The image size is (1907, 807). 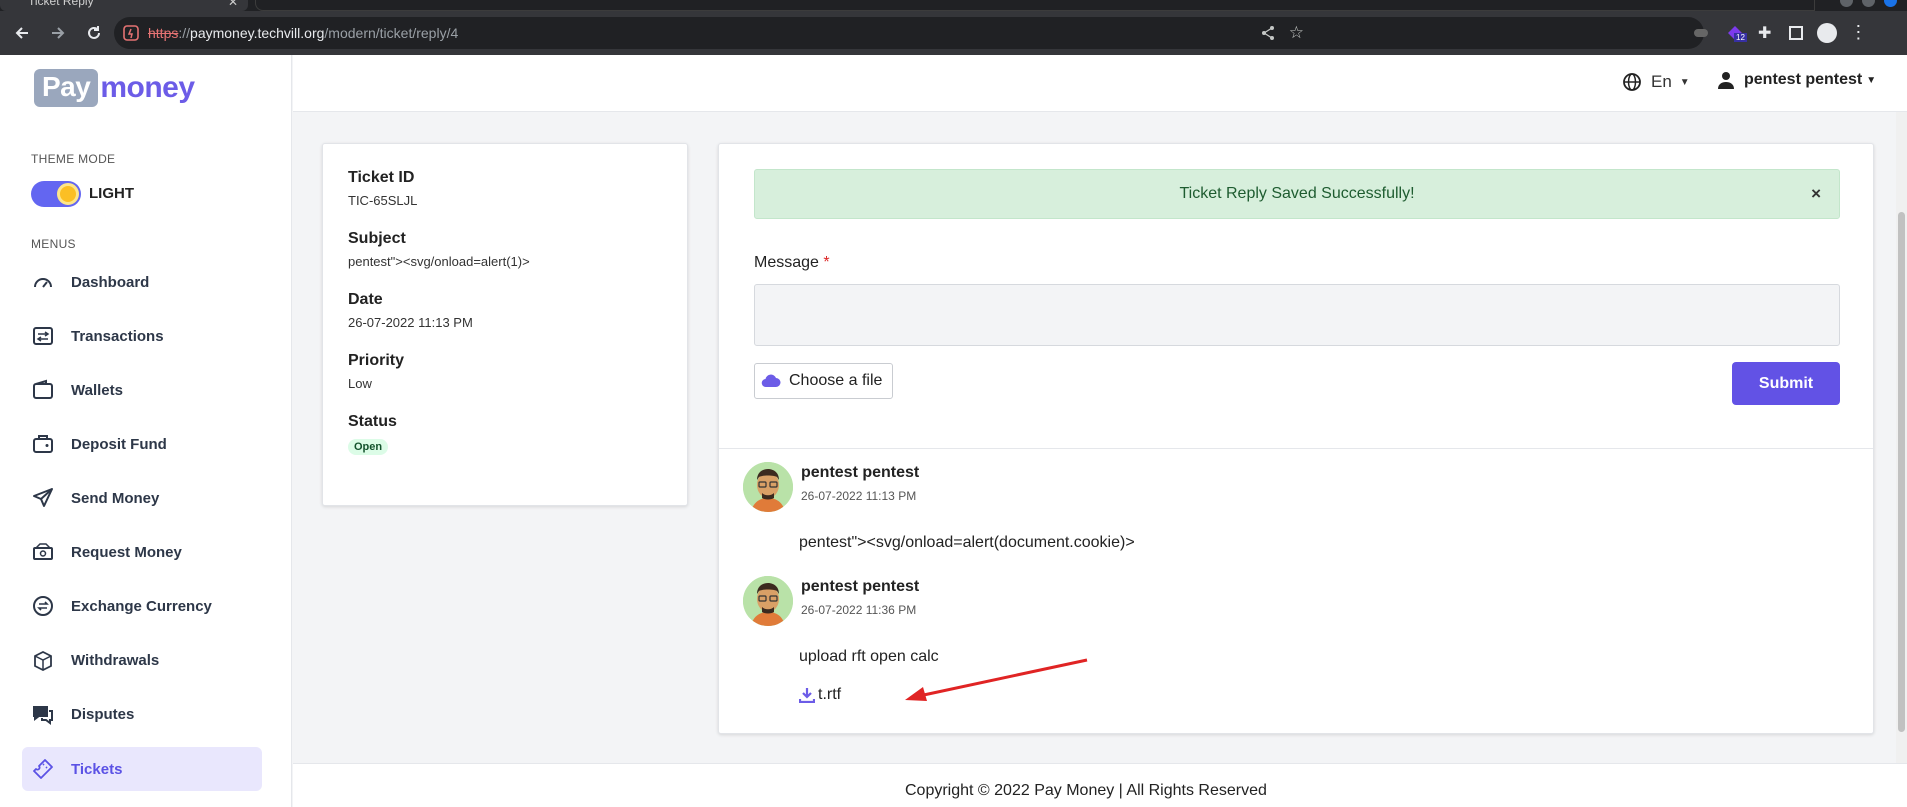 What do you see at coordinates (368, 447) in the screenshot?
I see `status-badge: Open` at bounding box center [368, 447].